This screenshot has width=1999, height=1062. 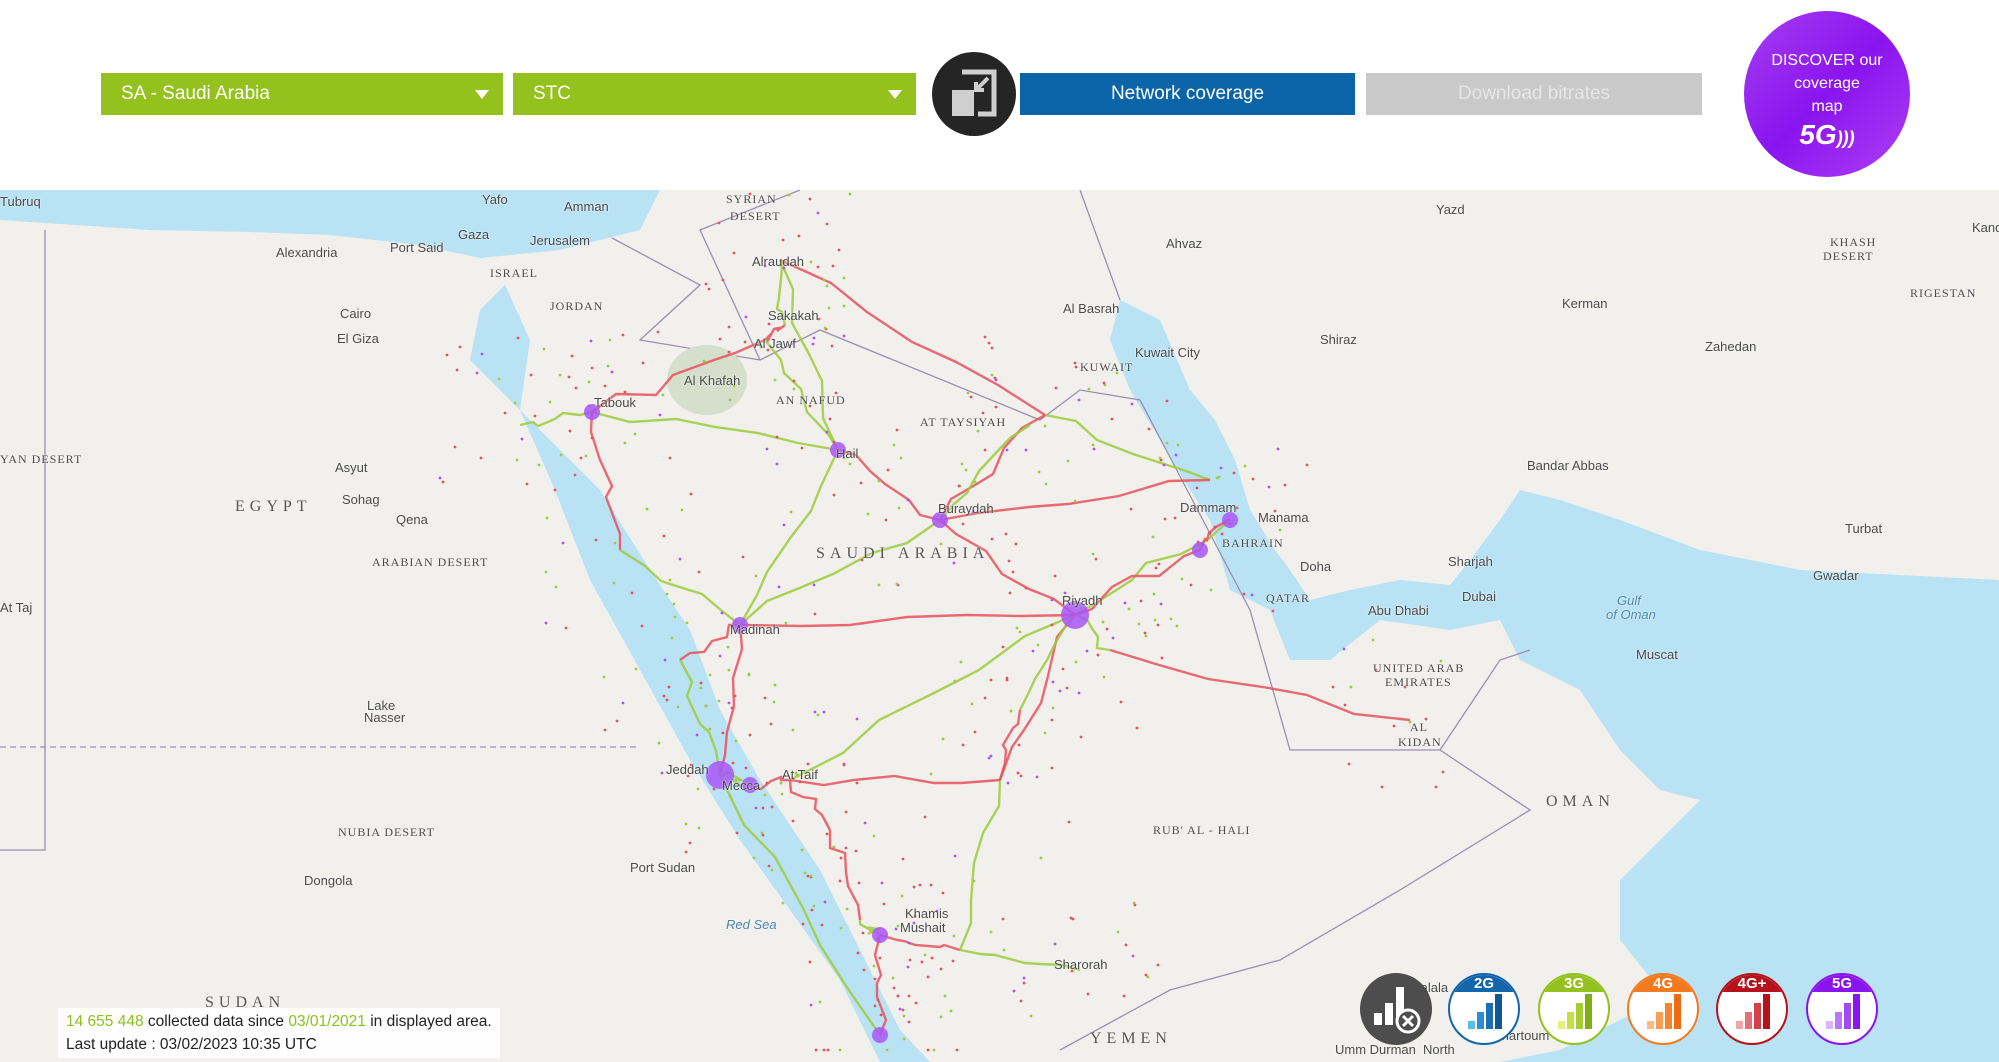 I want to click on toggle-2g: 2G, so click(x=1484, y=1009).